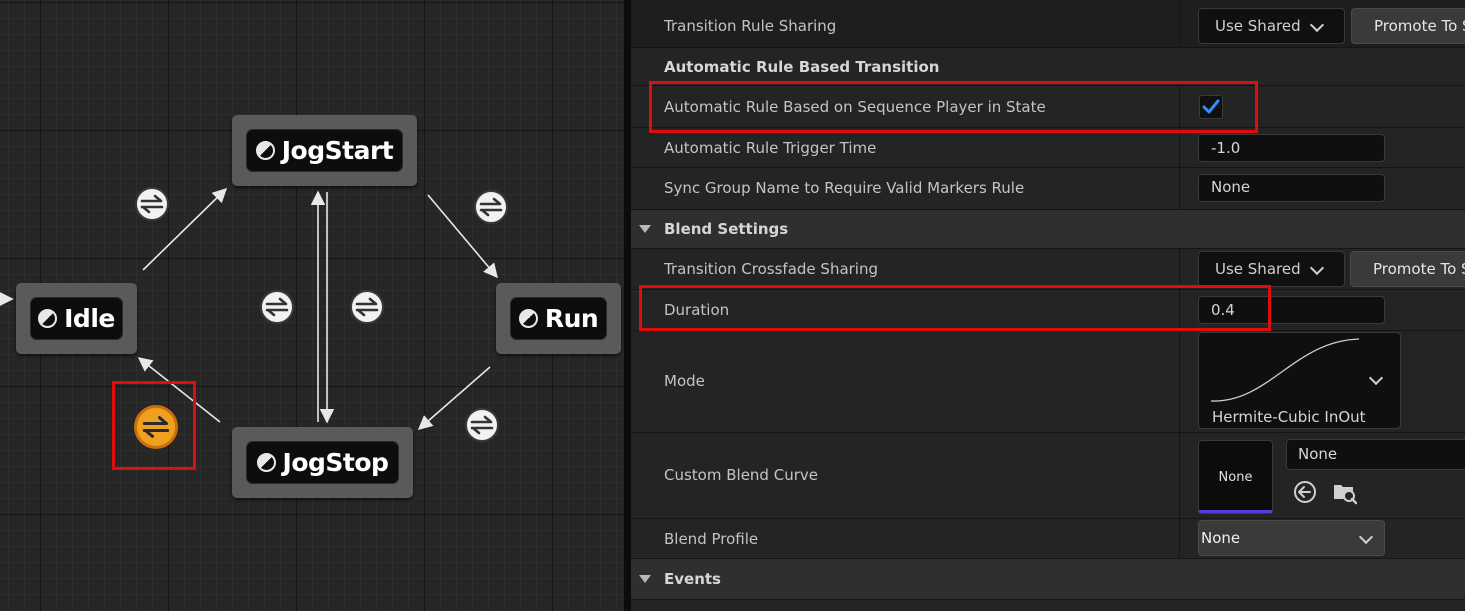 This screenshot has height=611, width=1465. I want to click on thumbnail-label: None, so click(1235, 477).